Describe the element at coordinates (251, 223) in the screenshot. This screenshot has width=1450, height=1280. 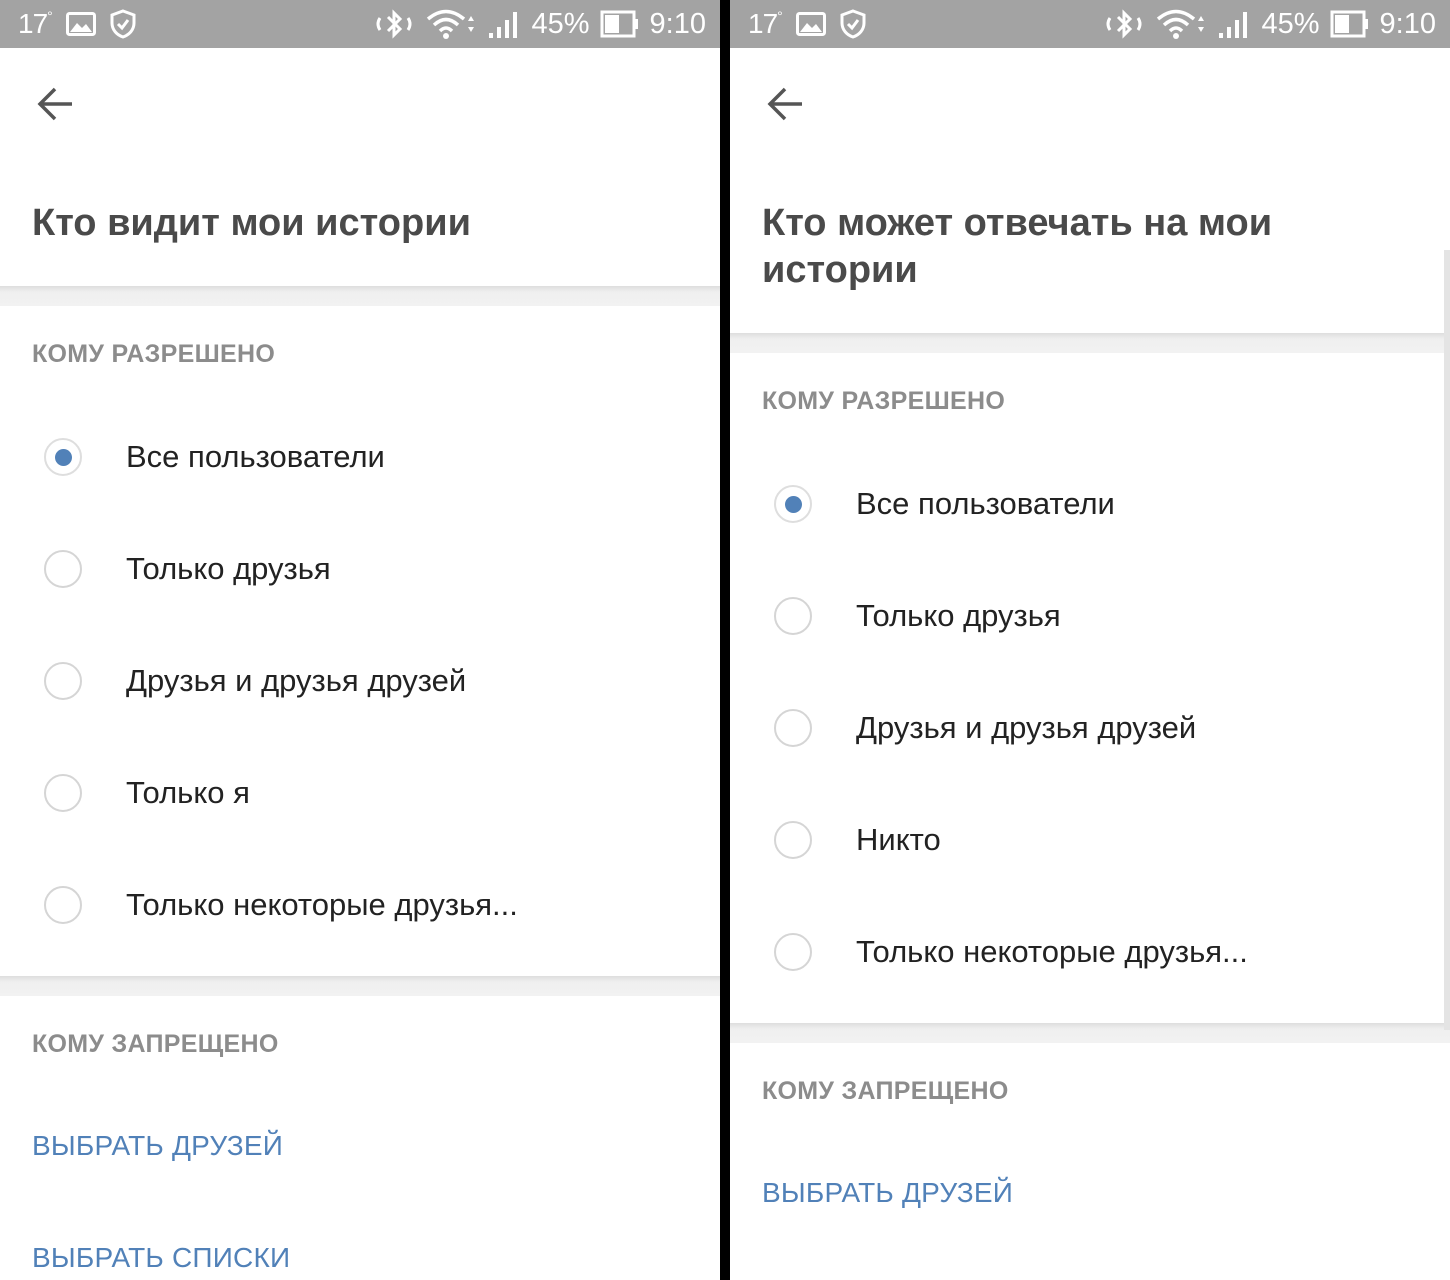
I see `page-title: Кто видит мои истории` at that location.